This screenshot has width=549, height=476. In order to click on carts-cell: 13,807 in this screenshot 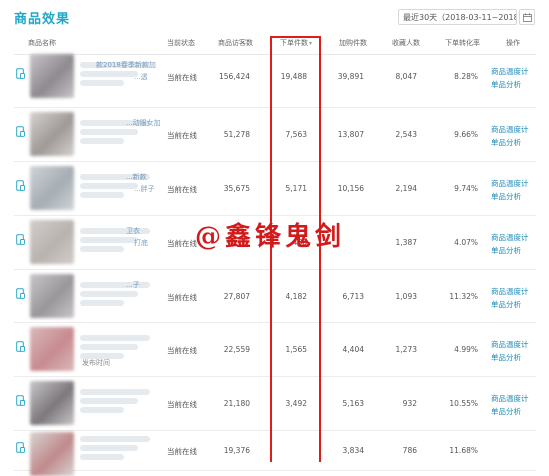, I will do `click(350, 134)`.